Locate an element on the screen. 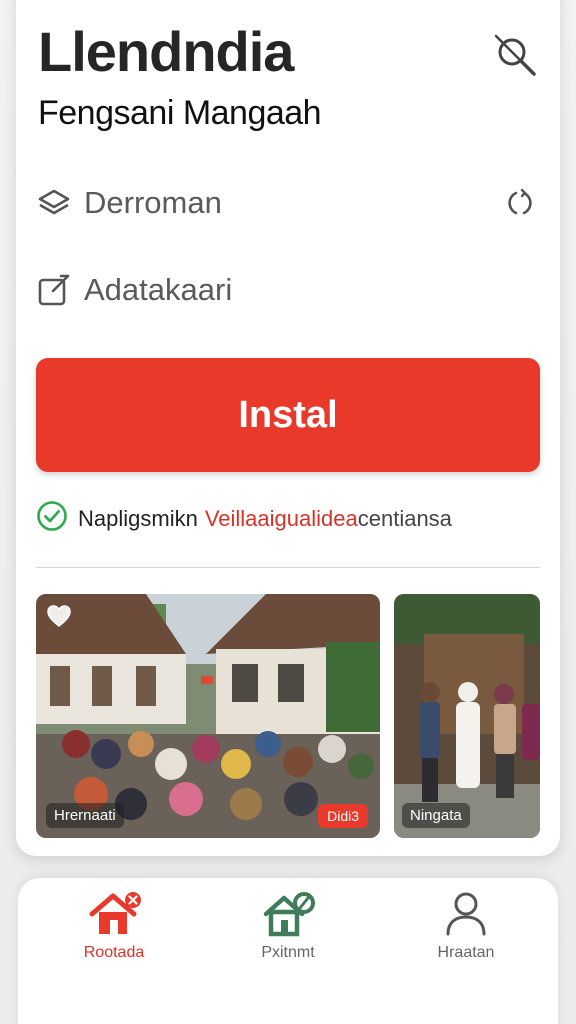  install-button: Instal is located at coordinates (288, 415).